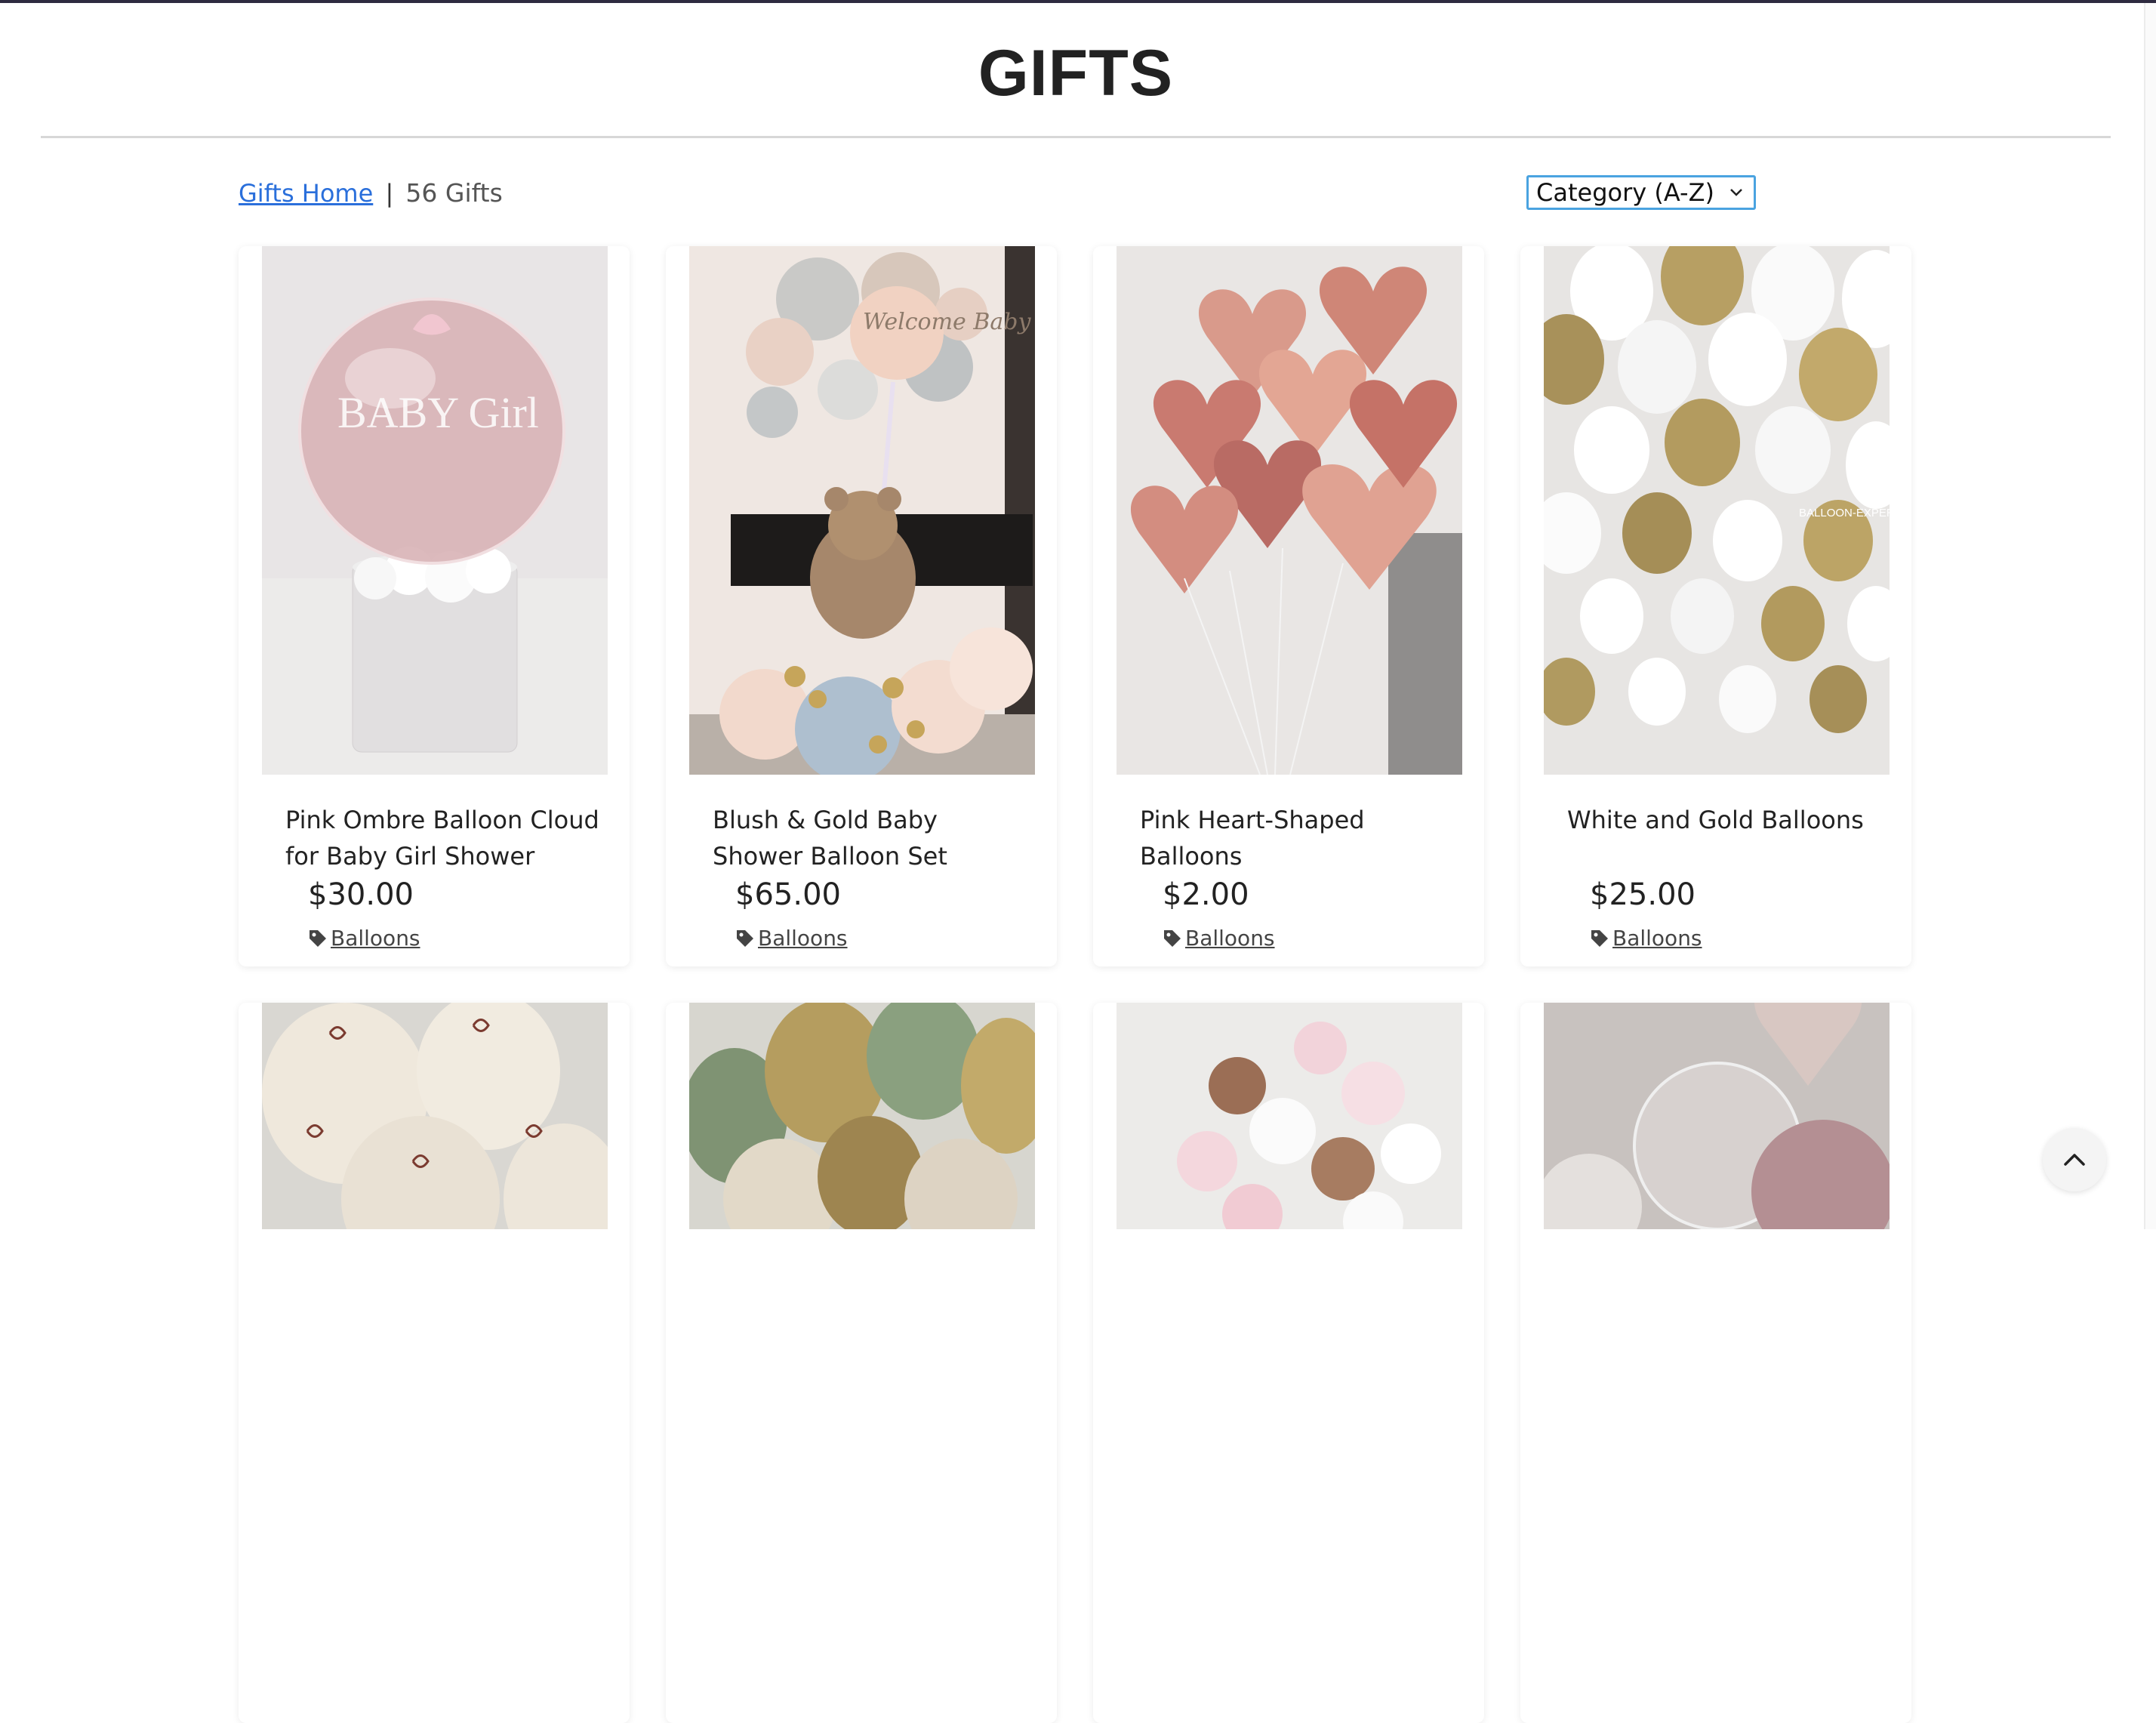  Describe the element at coordinates (1078, 2) in the screenshot. I see `top-border` at that location.